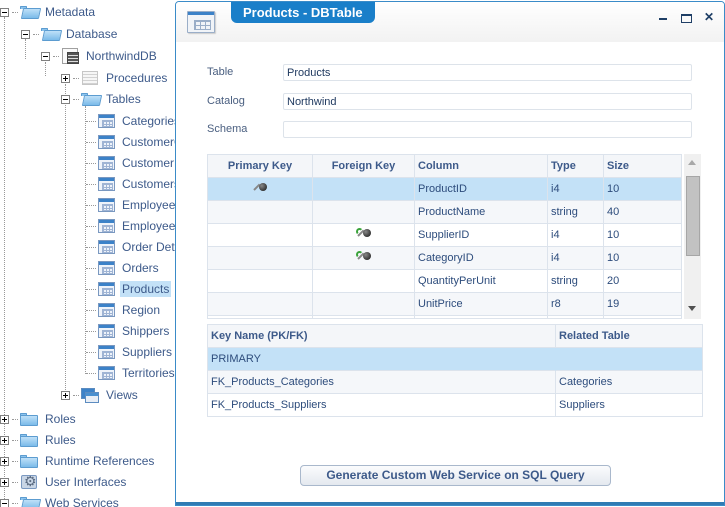  Describe the element at coordinates (138, 205) in the screenshot. I see `tree-node-table: Employees` at that location.